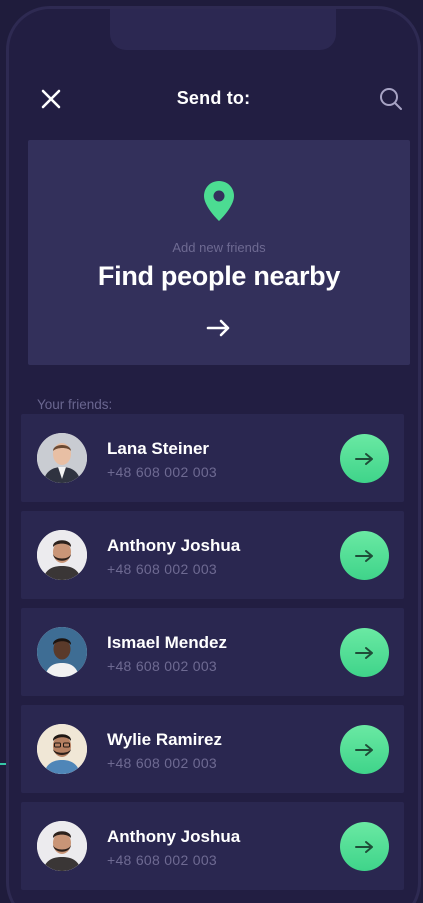 This screenshot has width=423, height=903. I want to click on friend-row: Wylie Ramirez +48 608 002 003, so click(212, 749).